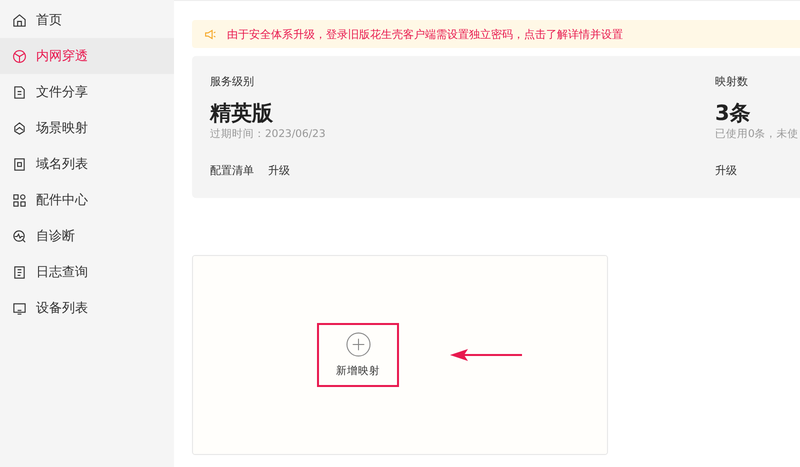 Image resolution: width=800 pixels, height=467 pixels. I want to click on card-link: 配置清单, so click(232, 170).